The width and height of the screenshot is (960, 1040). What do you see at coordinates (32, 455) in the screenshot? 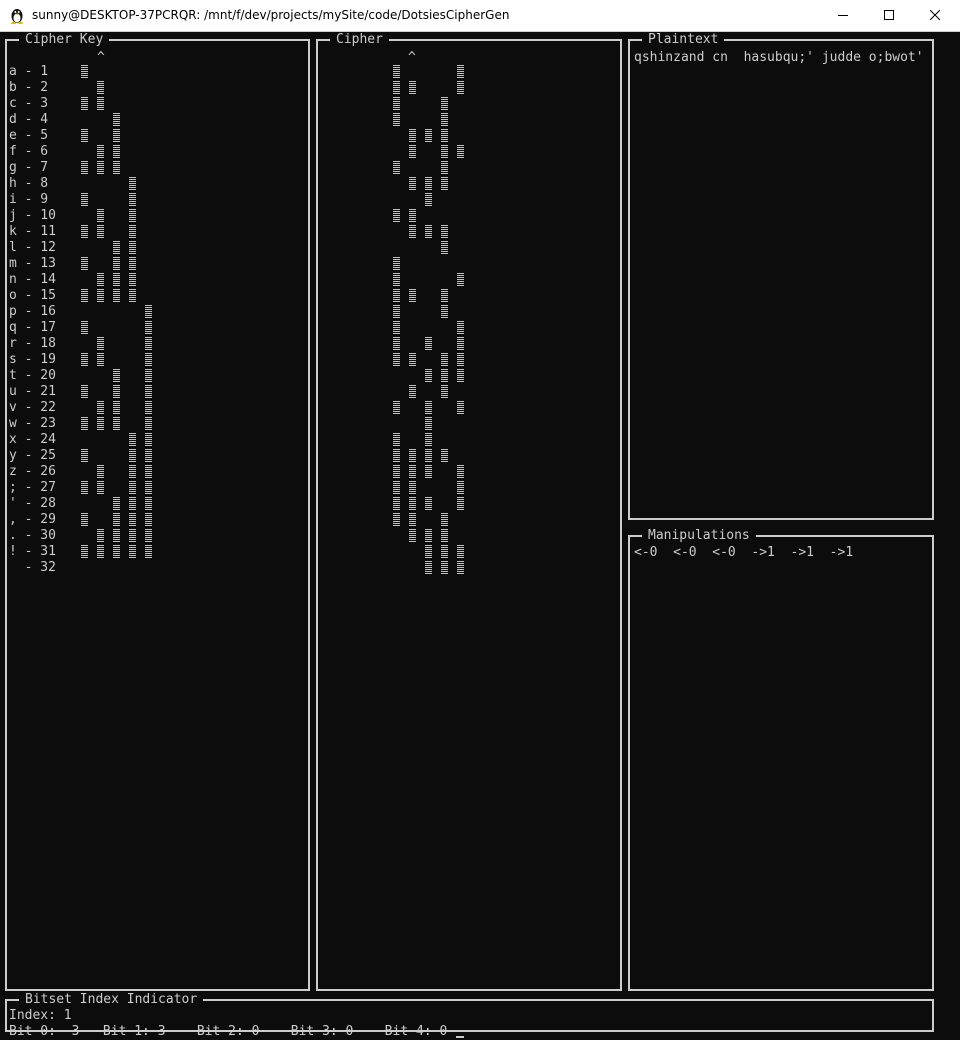
I see `cipher-key-entry: y - 25` at bounding box center [32, 455].